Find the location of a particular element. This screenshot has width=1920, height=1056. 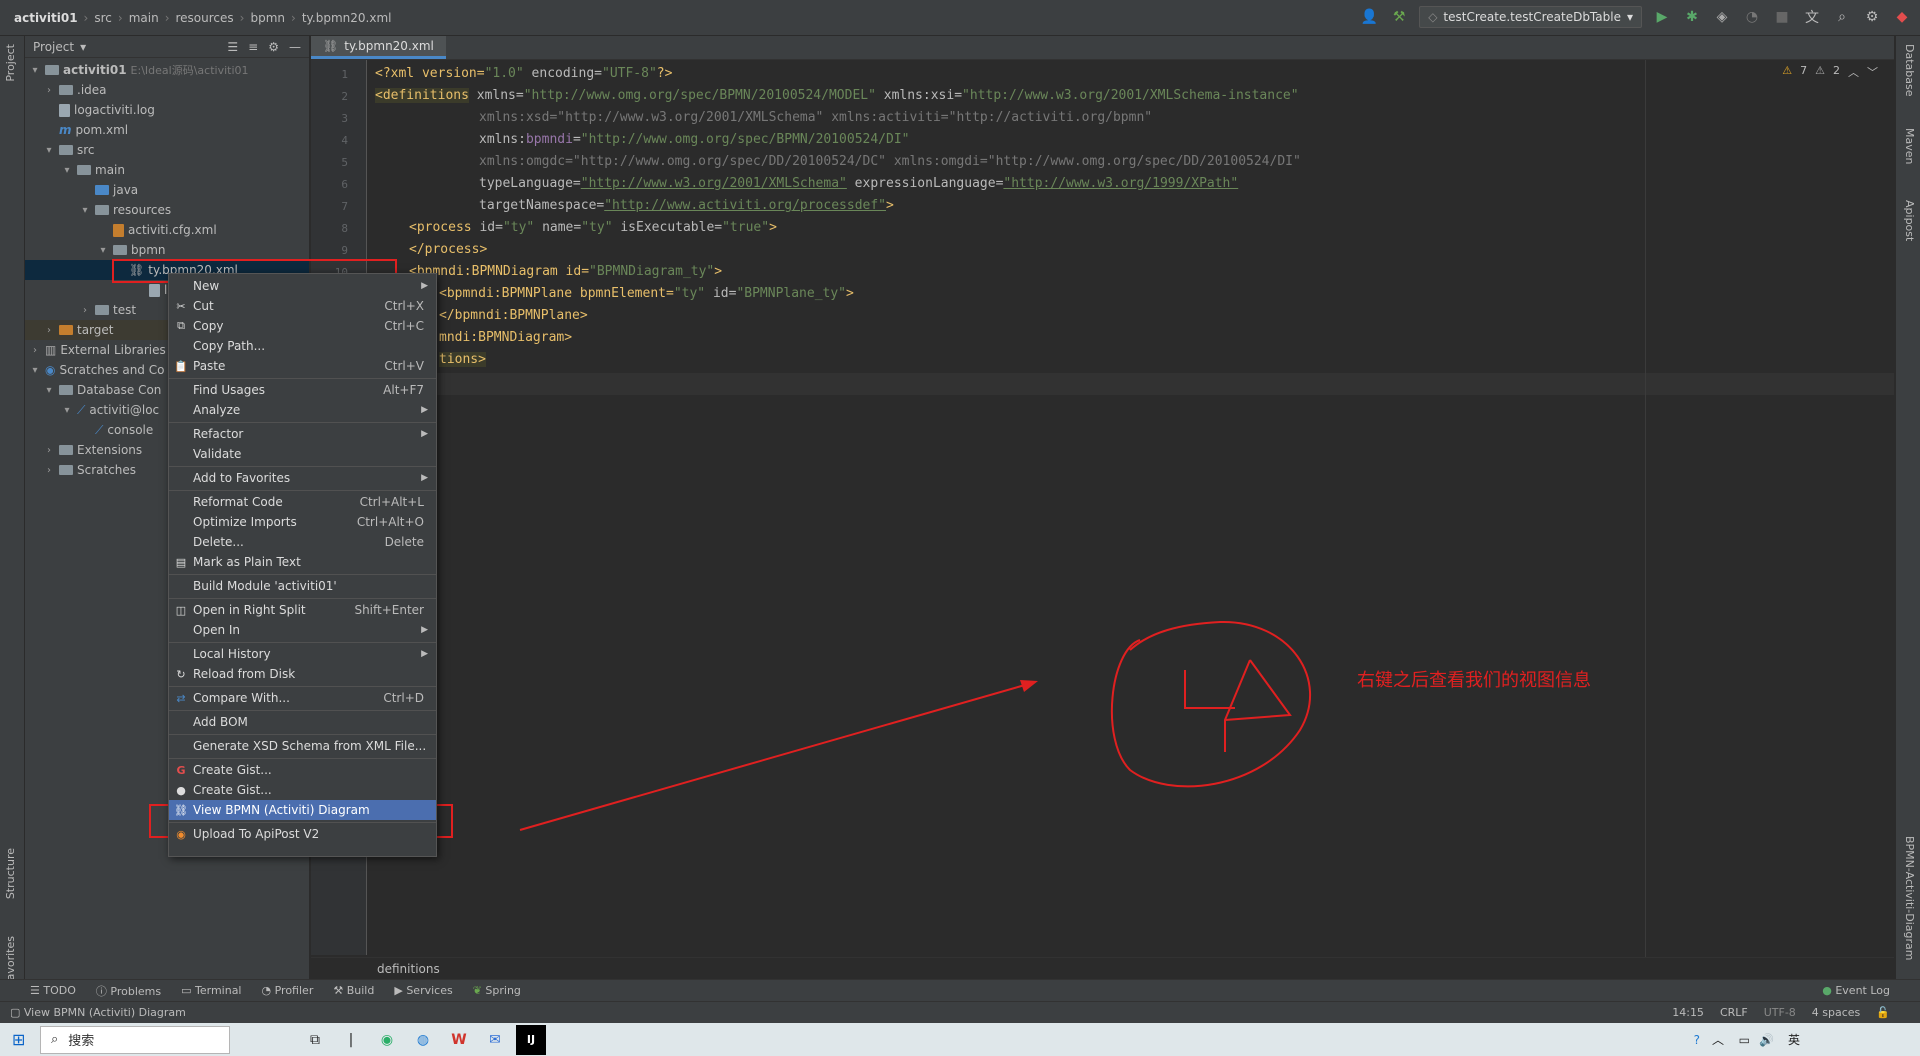

mail-app-icon: ✉ is located at coordinates (495, 1040).